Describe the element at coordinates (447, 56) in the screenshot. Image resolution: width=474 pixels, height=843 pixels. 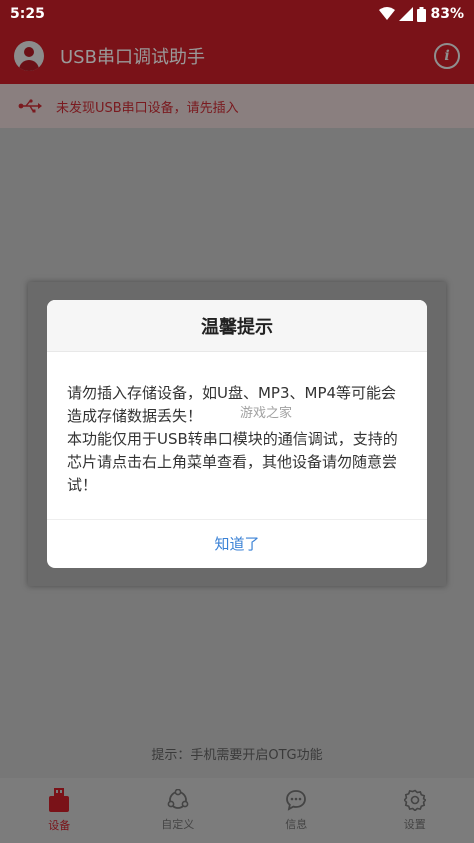
I see `info-icon: i` at that location.